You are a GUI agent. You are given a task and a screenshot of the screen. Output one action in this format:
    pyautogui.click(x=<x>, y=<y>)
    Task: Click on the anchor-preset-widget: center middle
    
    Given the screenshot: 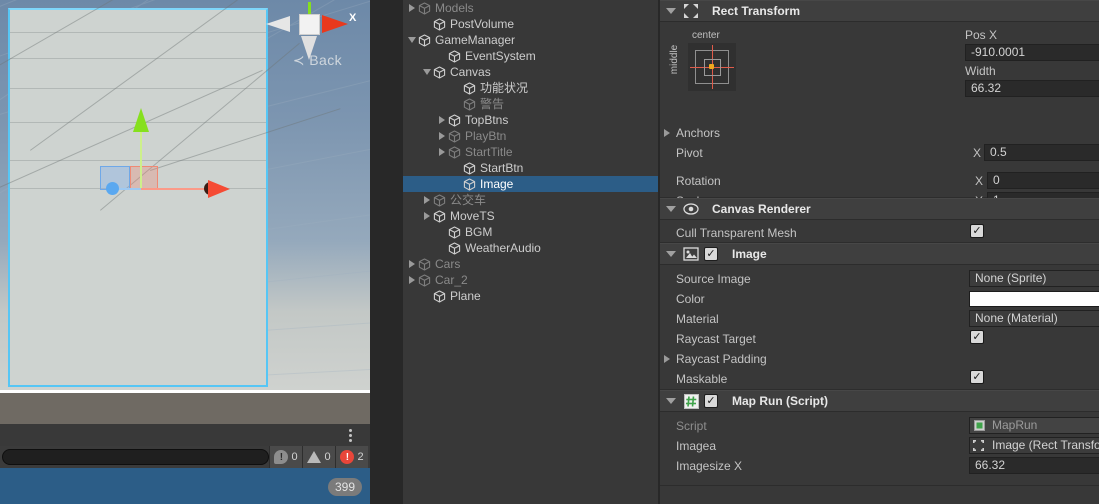 What is the action you would take?
    pyautogui.click(x=709, y=63)
    